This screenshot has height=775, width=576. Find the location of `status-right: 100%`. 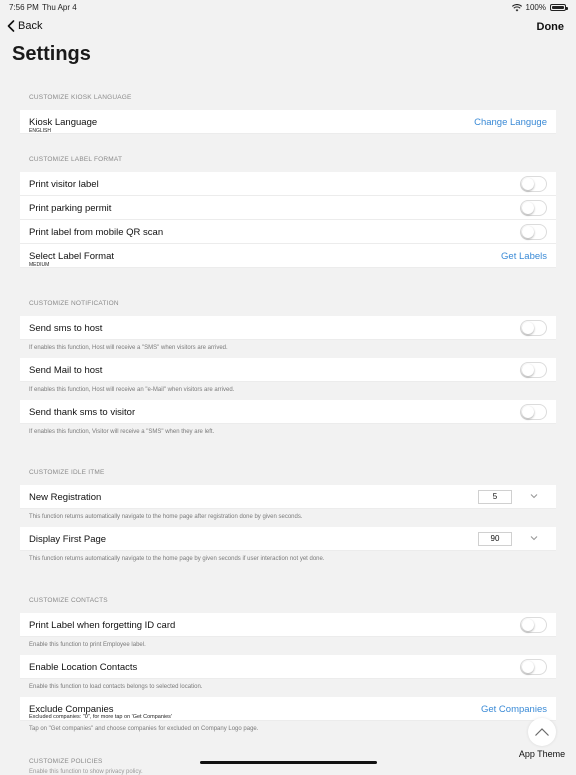

status-right: 100% is located at coordinates (539, 7).